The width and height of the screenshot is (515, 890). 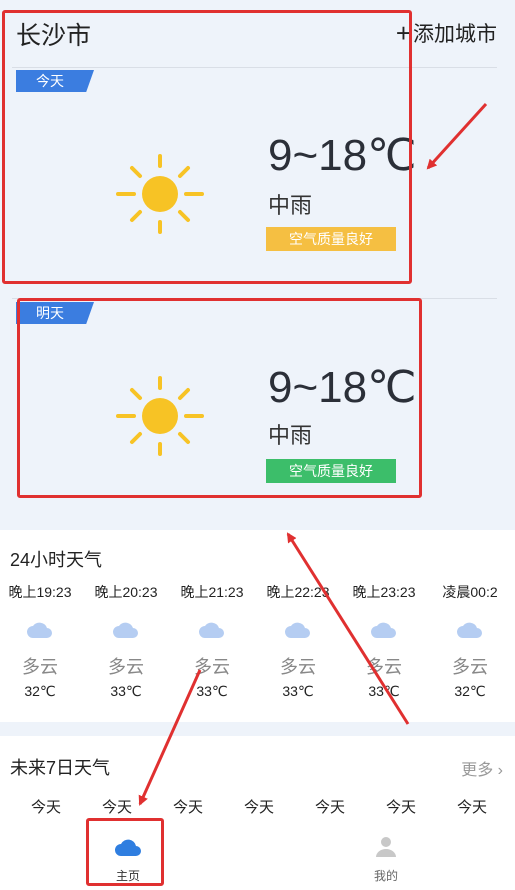 I want to click on tab-mine: 我的, so click(x=386, y=858).